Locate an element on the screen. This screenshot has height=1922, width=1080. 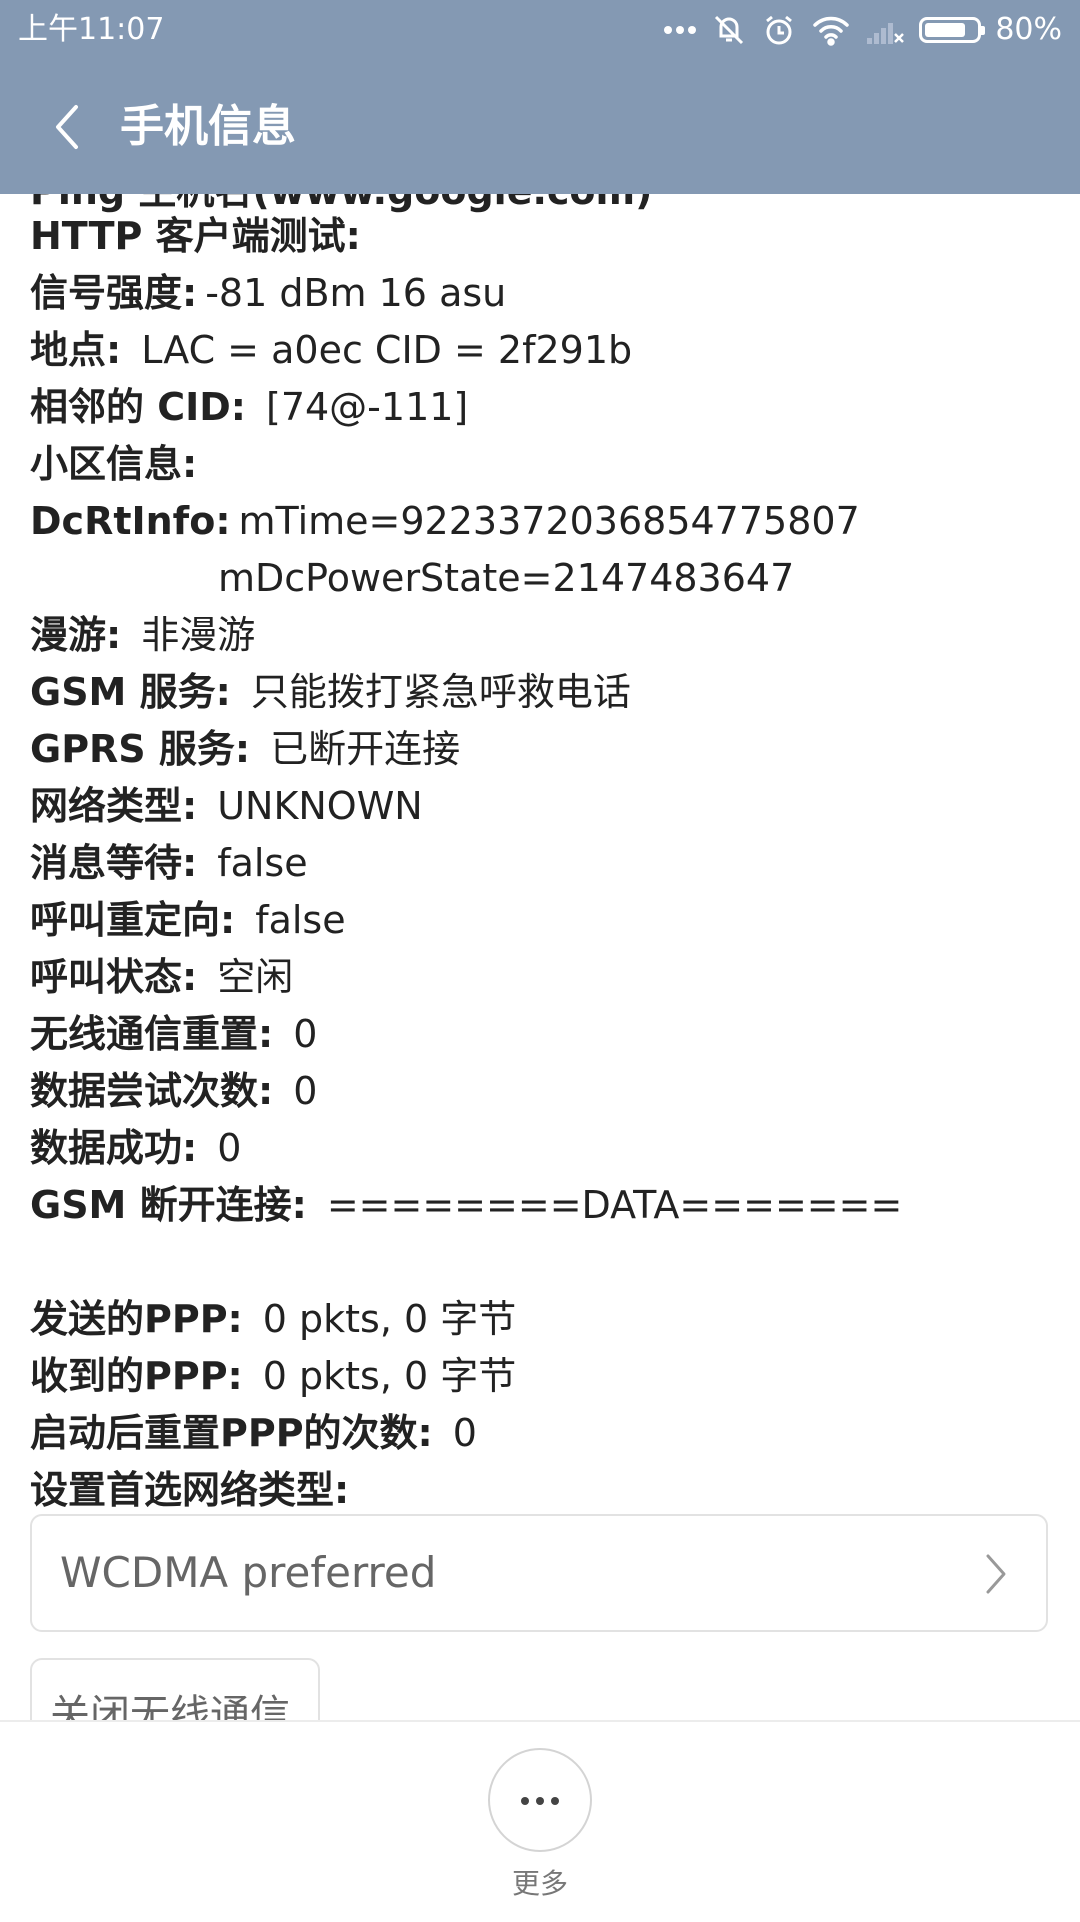
row-label: 设置首选网络类型: is located at coordinates (190, 1490).